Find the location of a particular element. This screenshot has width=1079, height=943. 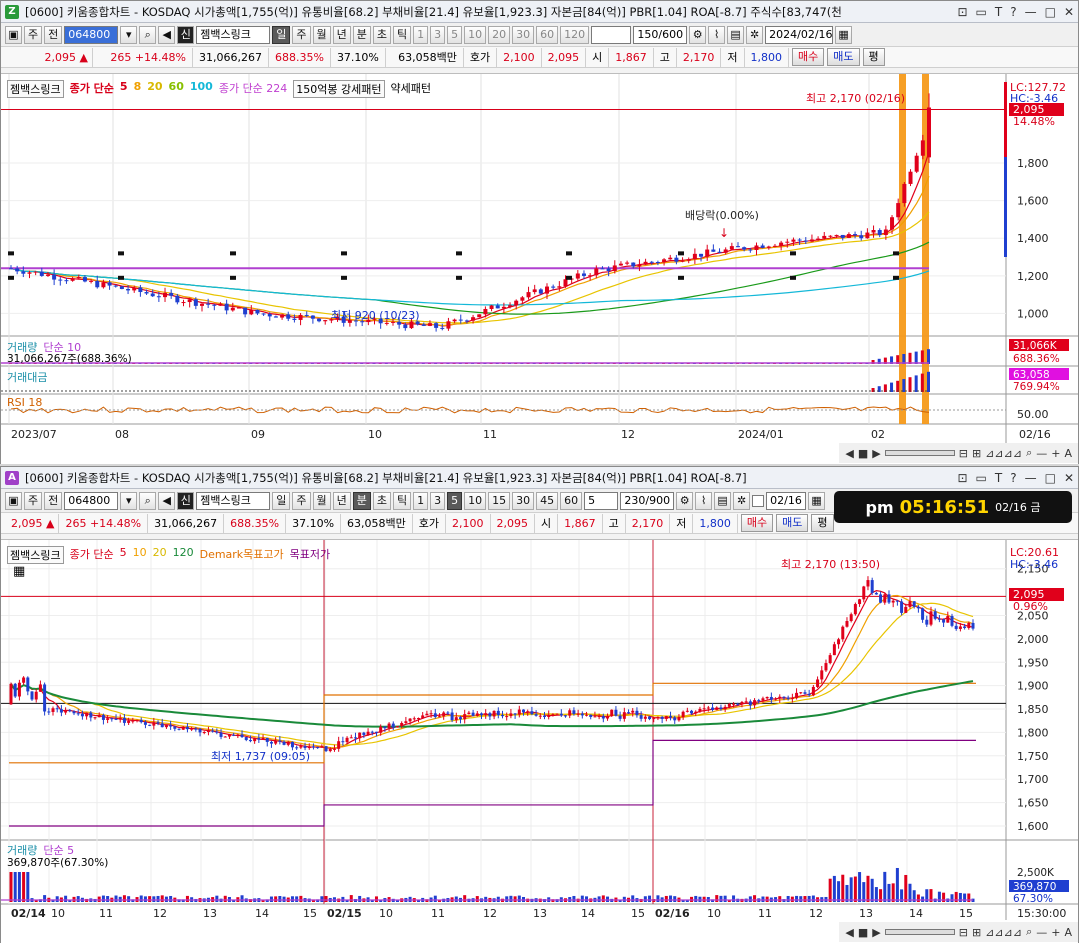

count-input: 230/900 is located at coordinates (647, 500).